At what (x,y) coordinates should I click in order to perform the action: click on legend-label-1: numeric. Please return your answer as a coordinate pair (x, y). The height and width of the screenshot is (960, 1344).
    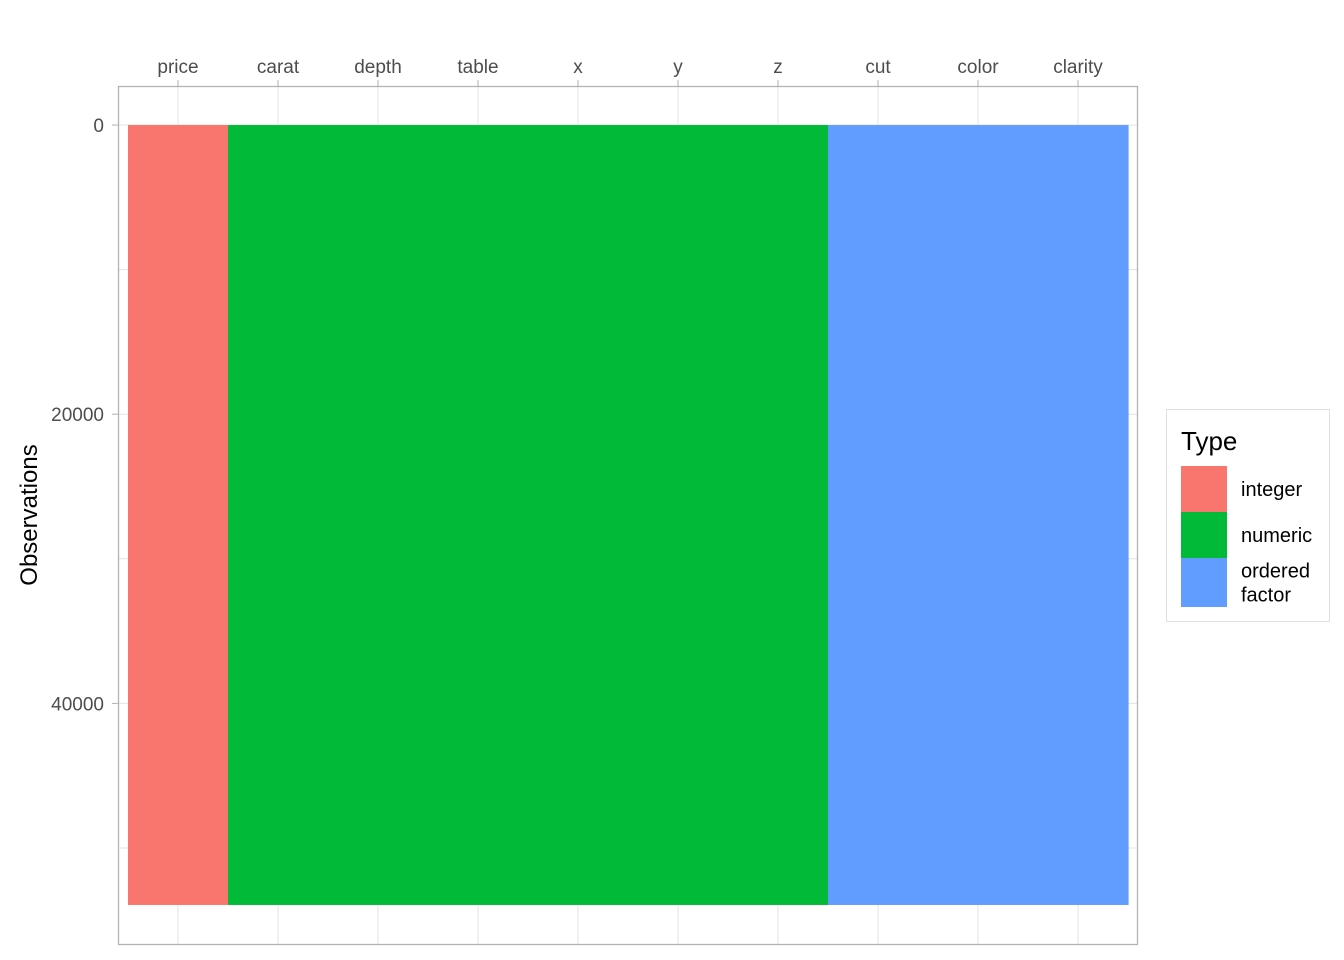
    Looking at the image, I should click on (1276, 536).